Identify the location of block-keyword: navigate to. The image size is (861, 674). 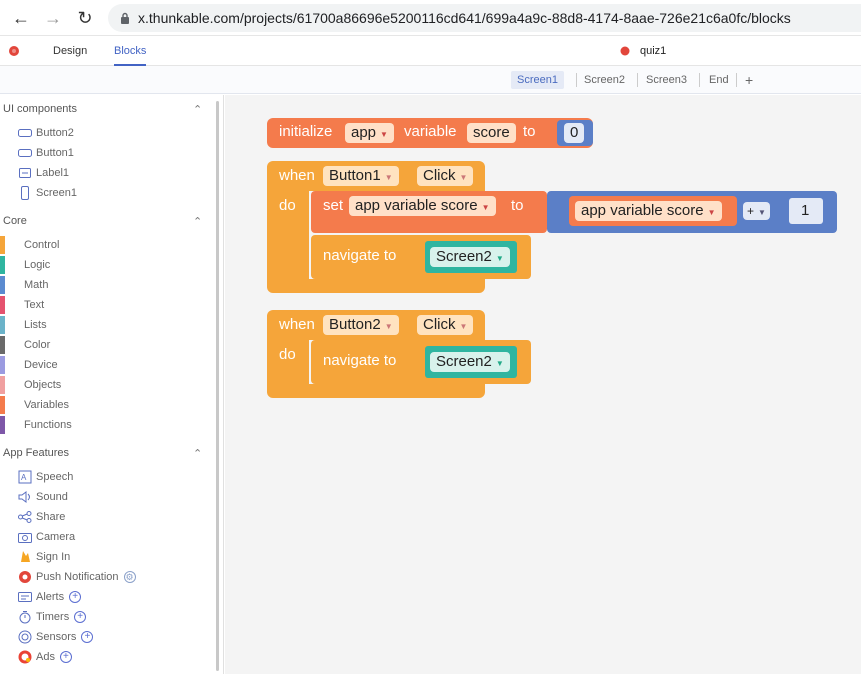
(360, 360).